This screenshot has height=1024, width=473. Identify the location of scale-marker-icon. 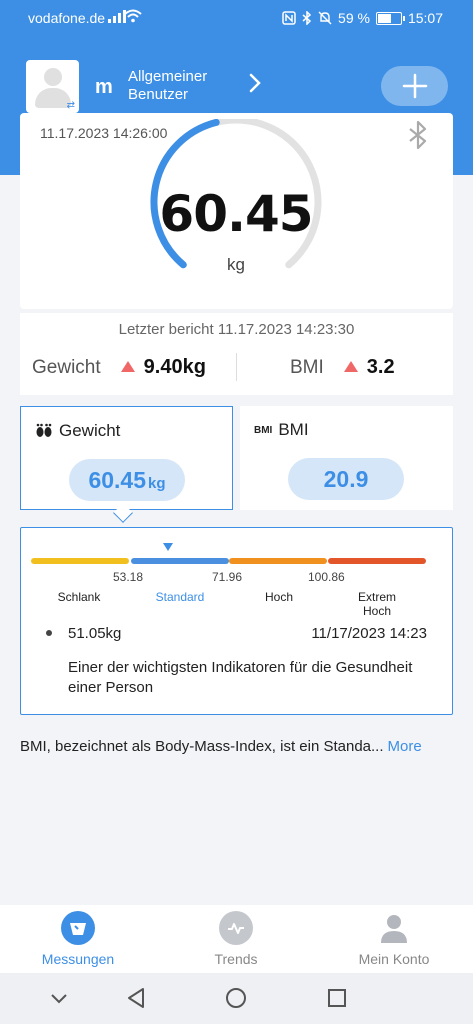
(168, 547).